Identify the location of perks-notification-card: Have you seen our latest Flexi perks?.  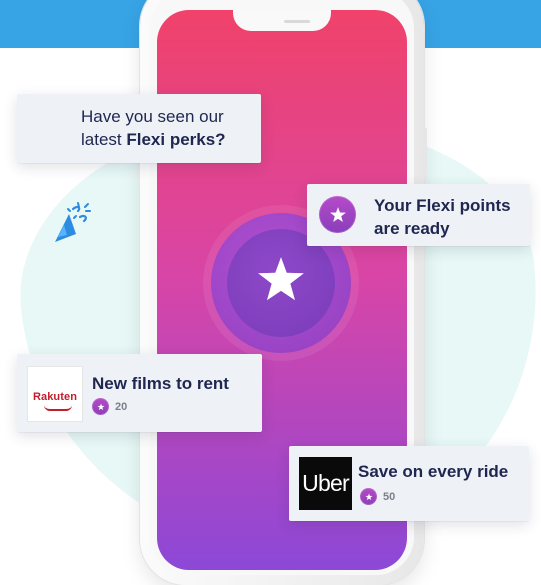
(139, 168).